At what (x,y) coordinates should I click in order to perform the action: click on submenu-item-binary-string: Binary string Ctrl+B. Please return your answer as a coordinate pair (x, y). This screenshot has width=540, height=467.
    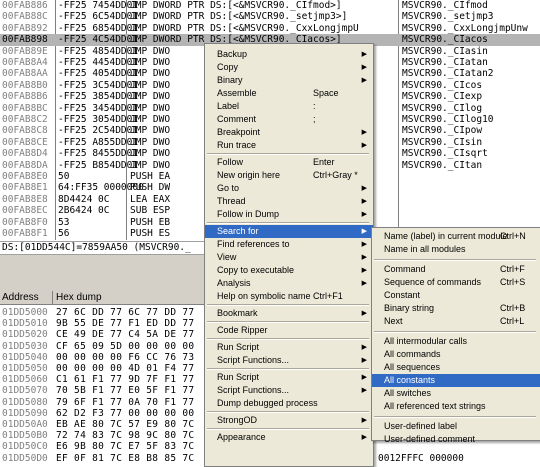
    Looking at the image, I should click on (456, 308).